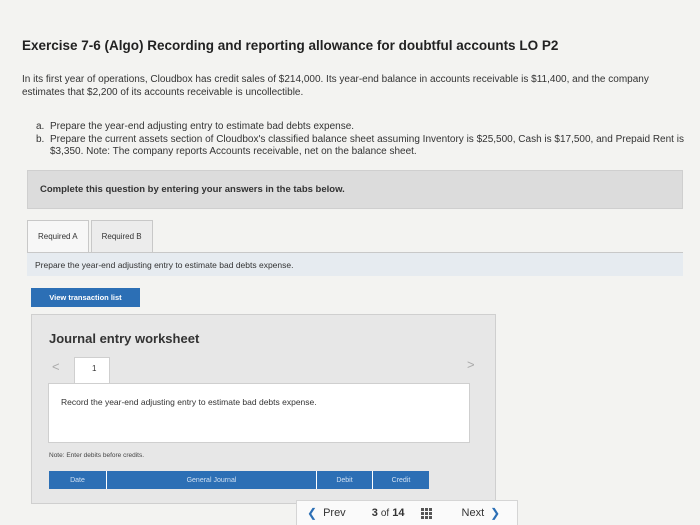 This screenshot has height=525, width=700. I want to click on prev-button: ❮ Prev, so click(326, 513).